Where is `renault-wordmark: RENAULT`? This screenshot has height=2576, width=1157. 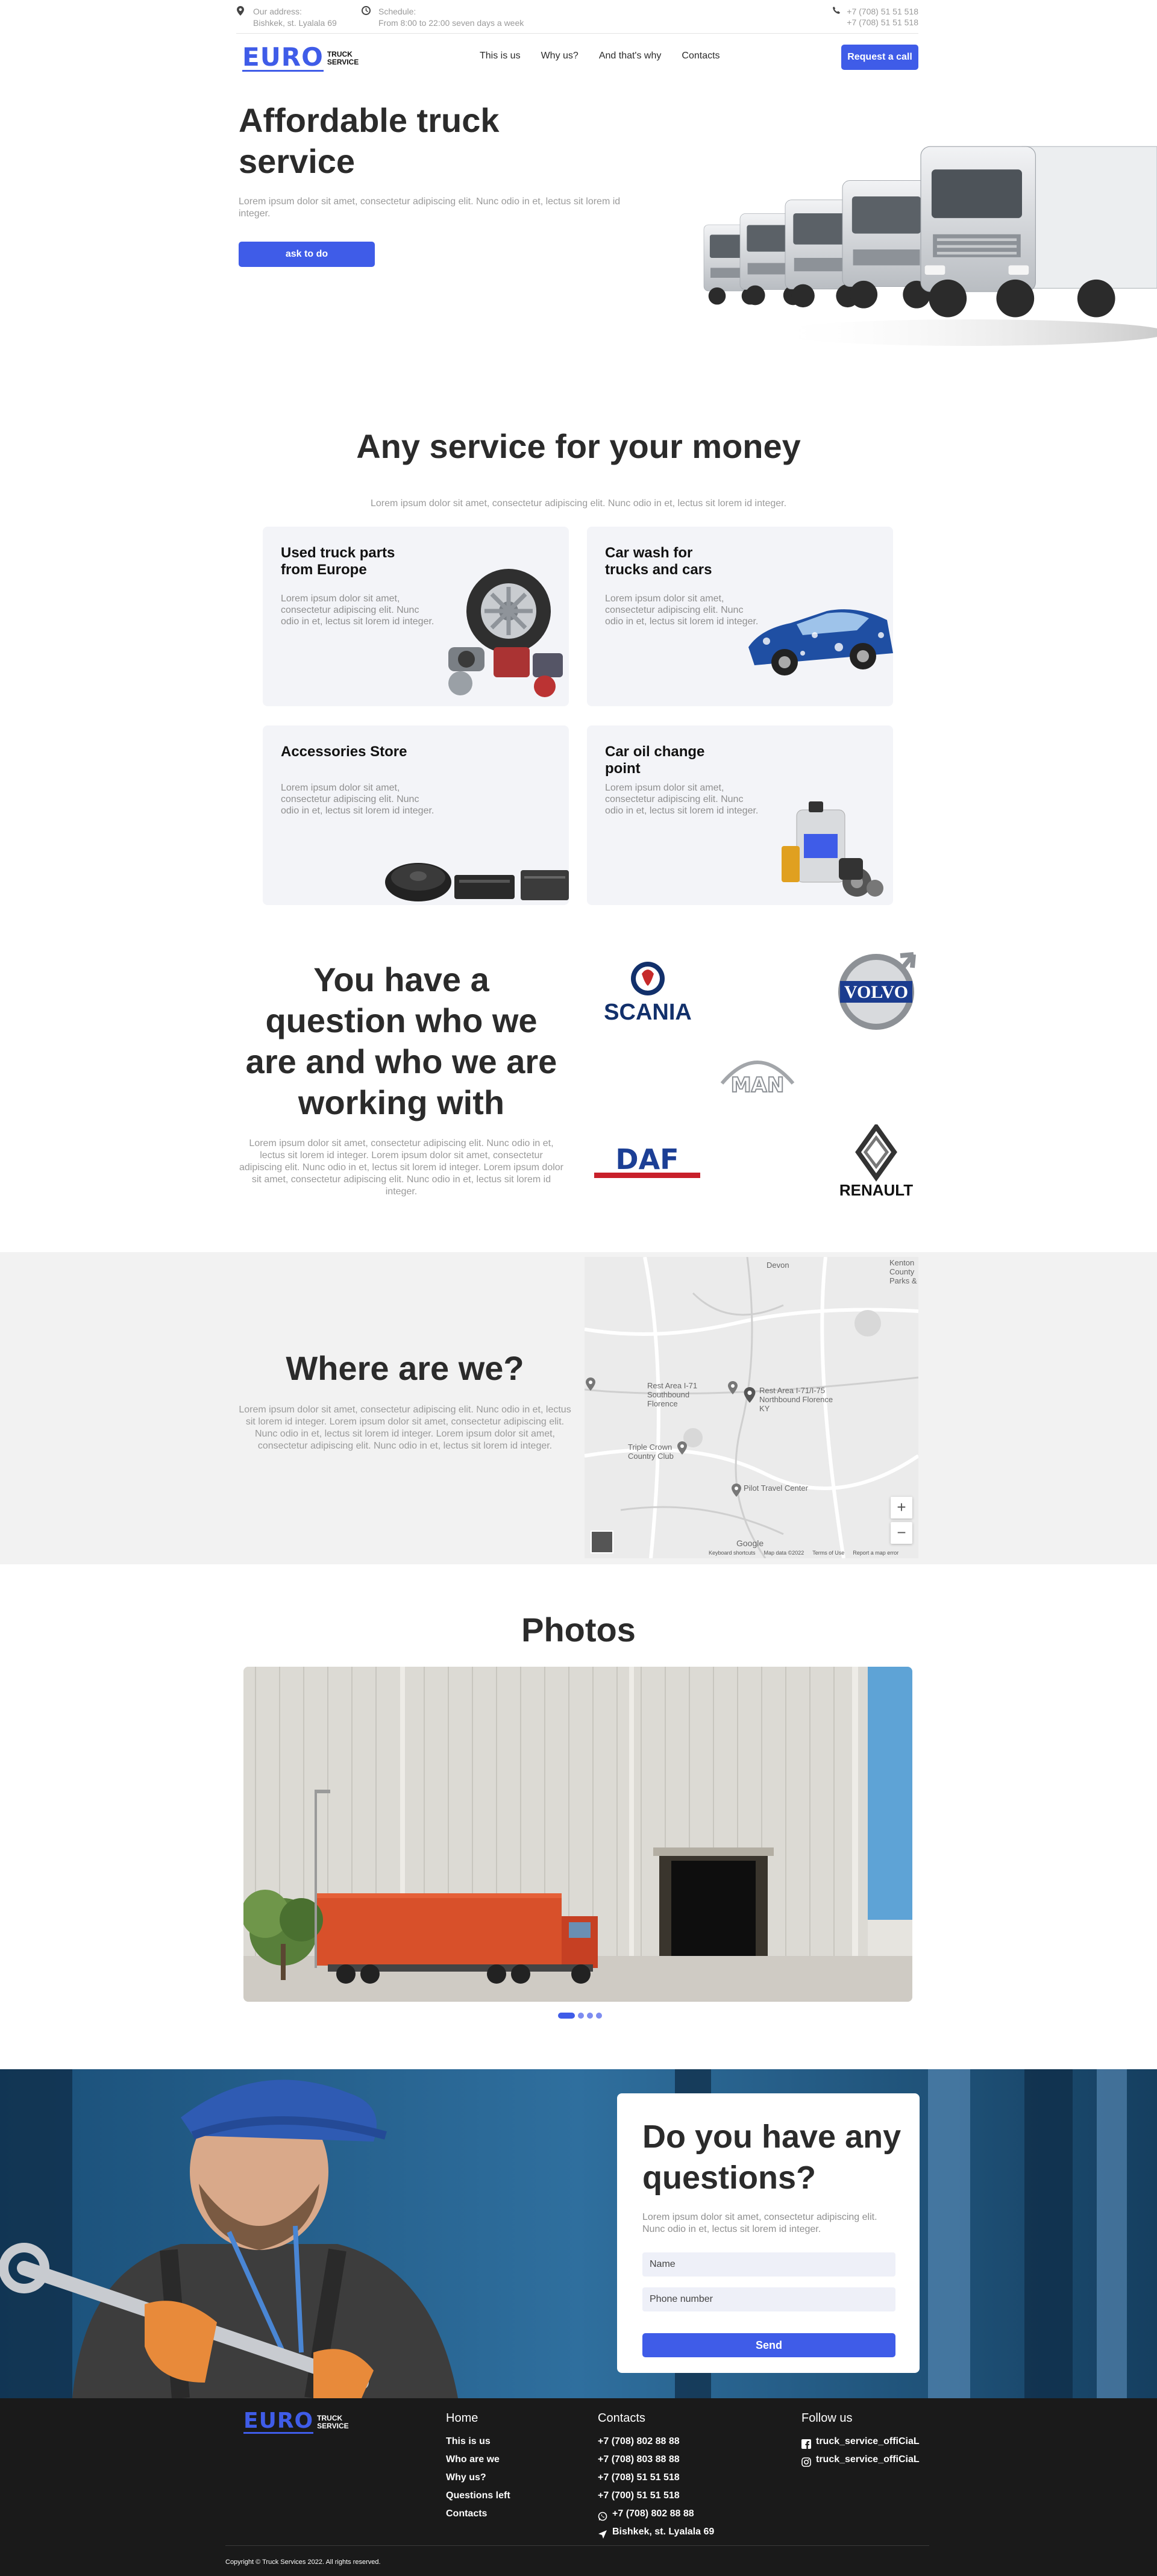 renault-wordmark: RENAULT is located at coordinates (876, 1190).